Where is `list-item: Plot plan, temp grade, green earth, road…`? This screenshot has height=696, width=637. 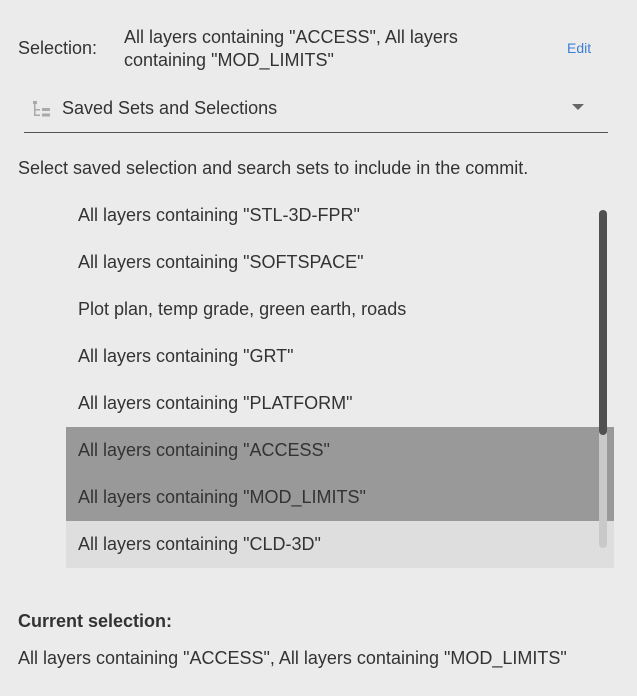
list-item: Plot plan, temp grade, green earth, road… is located at coordinates (340, 309).